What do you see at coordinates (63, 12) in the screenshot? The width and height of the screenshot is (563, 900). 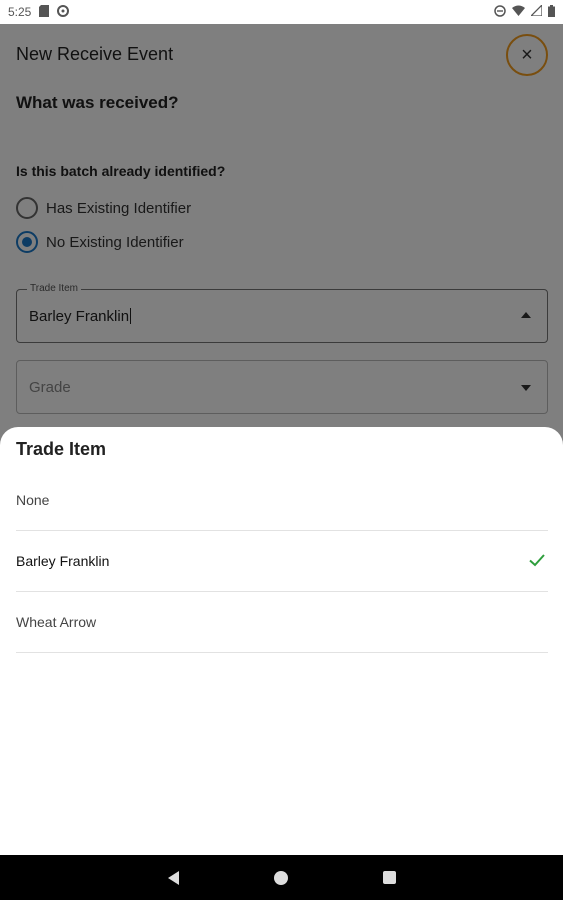 I see `sync-icon` at bounding box center [63, 12].